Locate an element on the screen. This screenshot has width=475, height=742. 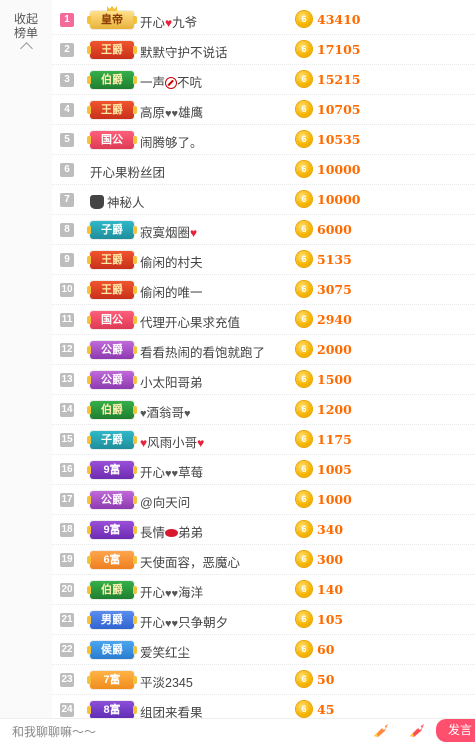
username: 長情 弟弟 is located at coordinates (171, 531).